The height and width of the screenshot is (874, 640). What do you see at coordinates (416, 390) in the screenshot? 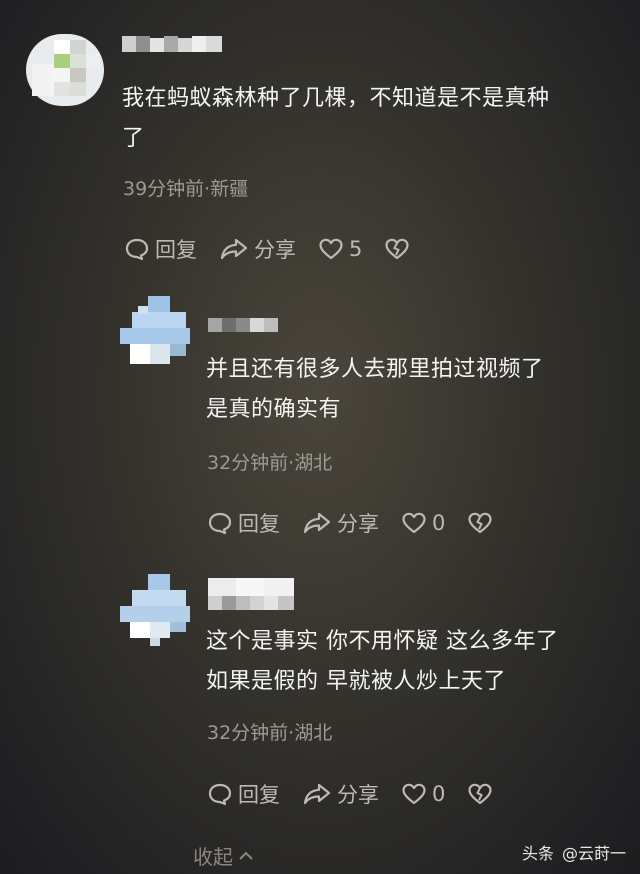
I see `comment-text: 并且还有很多人去那里拍过视频了 是真的确实有` at bounding box center [416, 390].